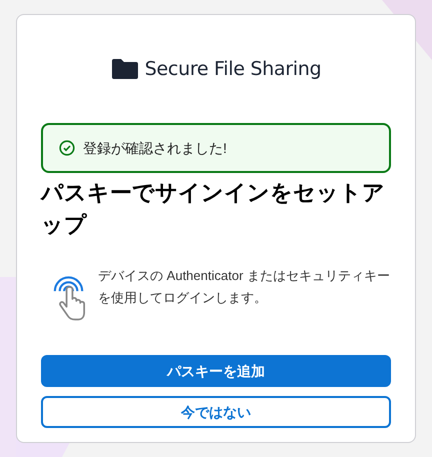 Image resolution: width=432 pixels, height=457 pixels. I want to click on description-text: デバイスの Authenticator またはセキュリティキーを使用してログインします。, so click(244, 287).